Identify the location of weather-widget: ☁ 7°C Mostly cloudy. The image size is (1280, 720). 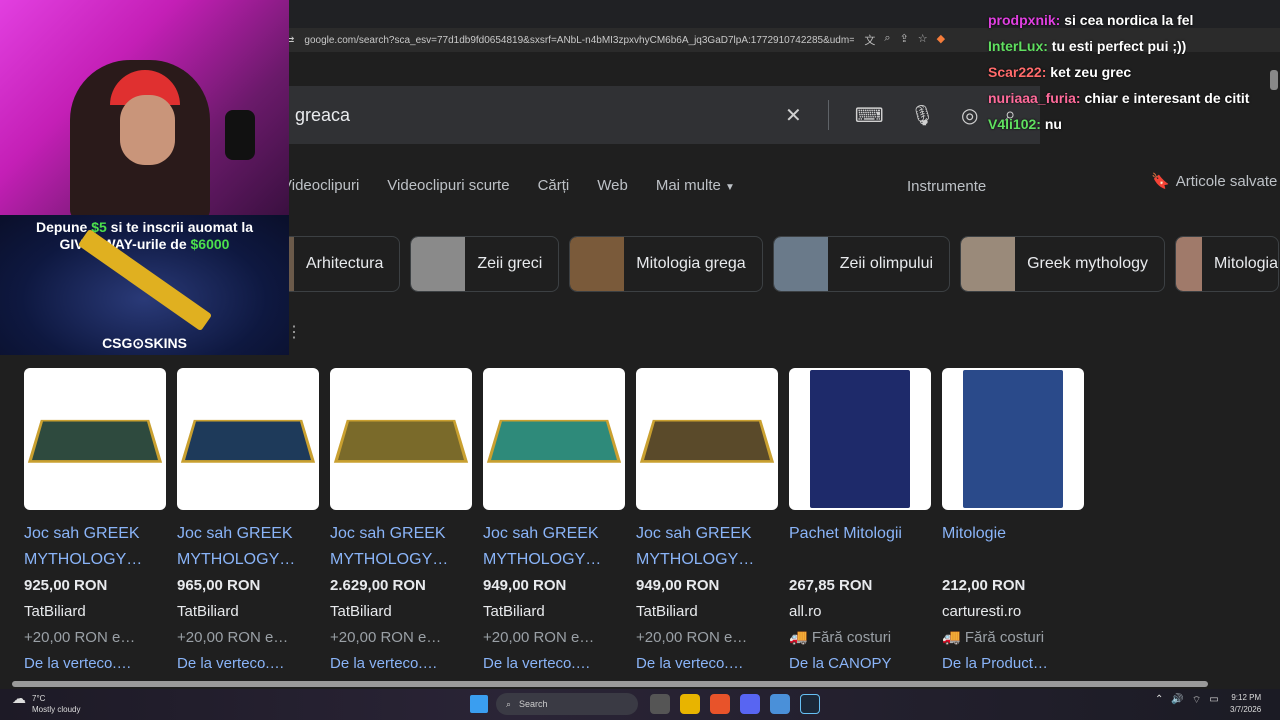
(46, 702).